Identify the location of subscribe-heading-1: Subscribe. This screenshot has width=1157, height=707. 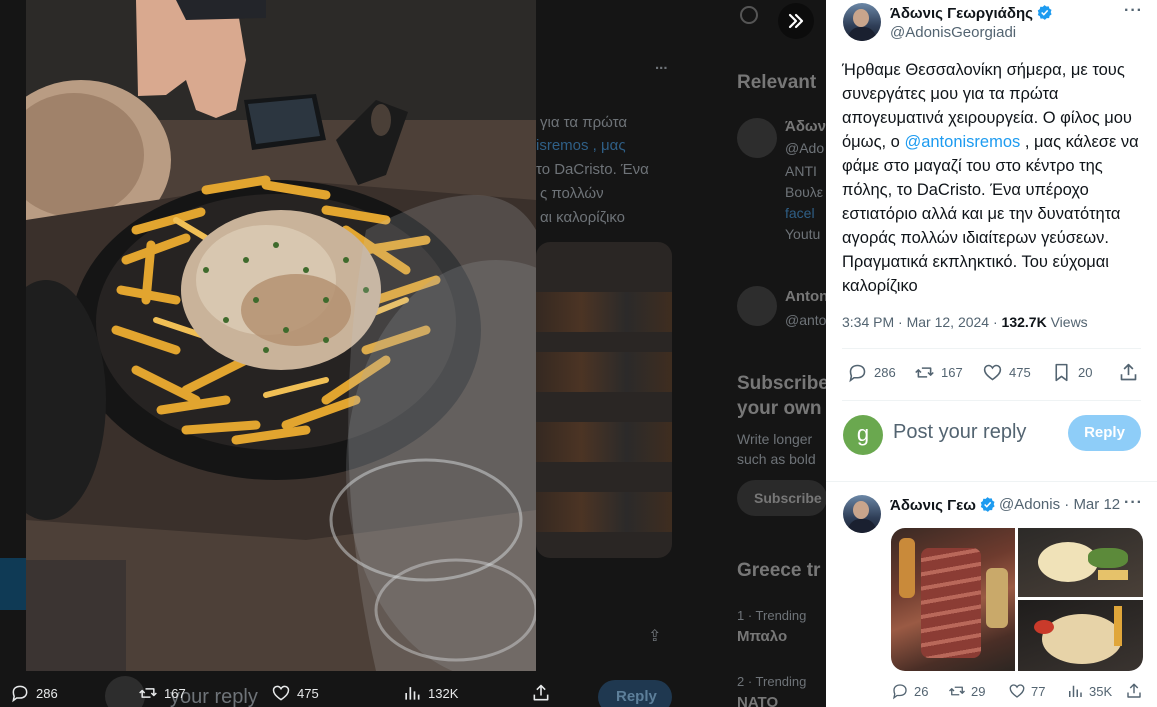
(781, 383).